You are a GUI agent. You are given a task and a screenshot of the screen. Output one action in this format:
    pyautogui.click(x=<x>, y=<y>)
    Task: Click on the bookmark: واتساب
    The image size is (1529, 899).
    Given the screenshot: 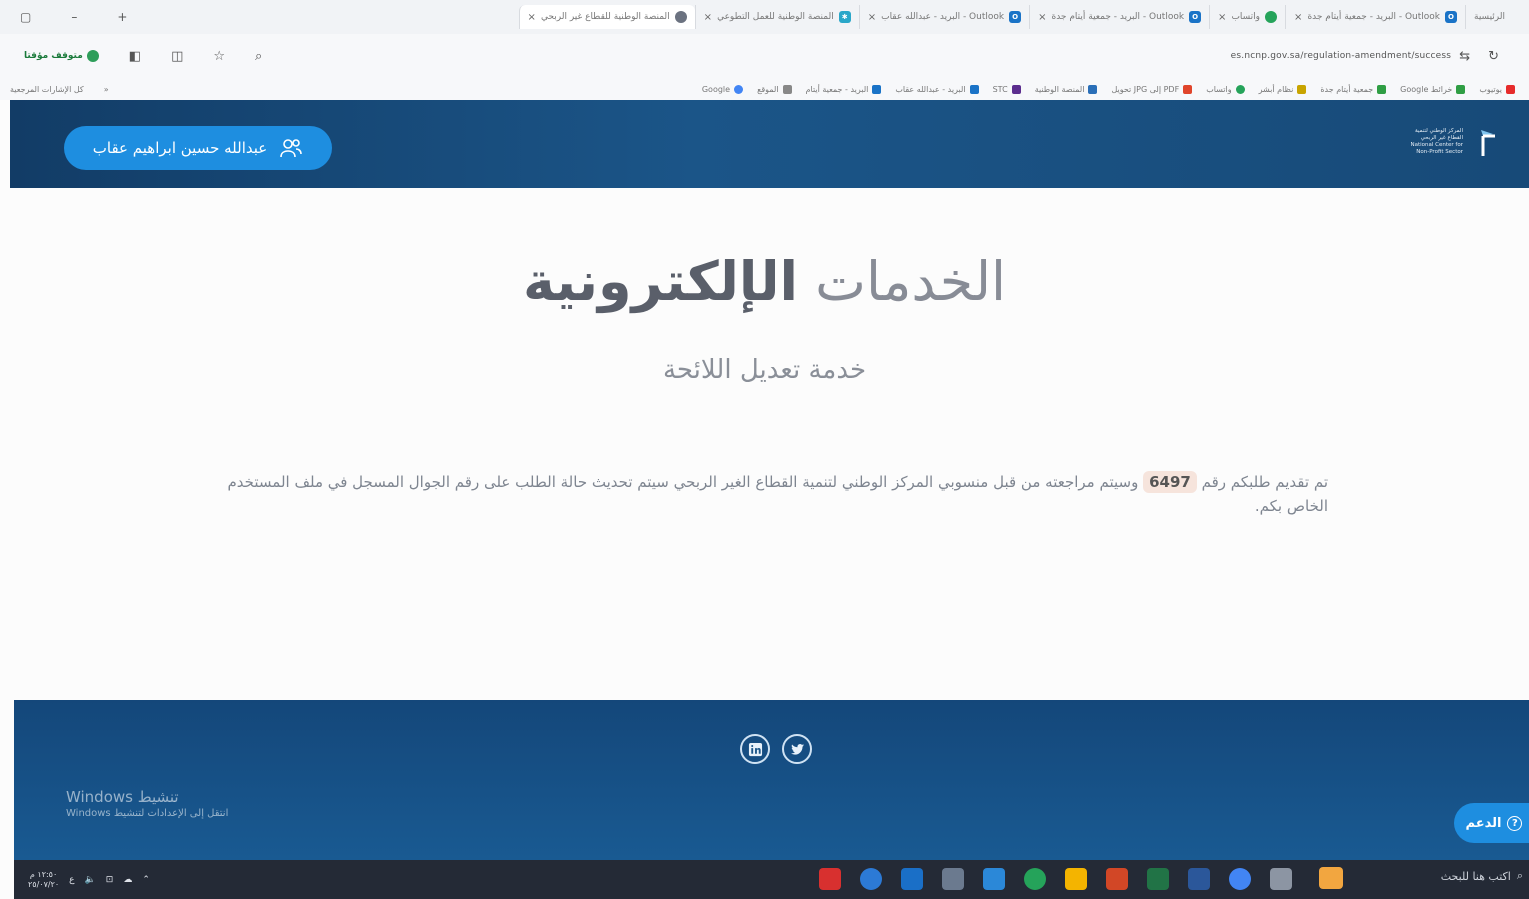 What is the action you would take?
    pyautogui.click(x=1225, y=89)
    